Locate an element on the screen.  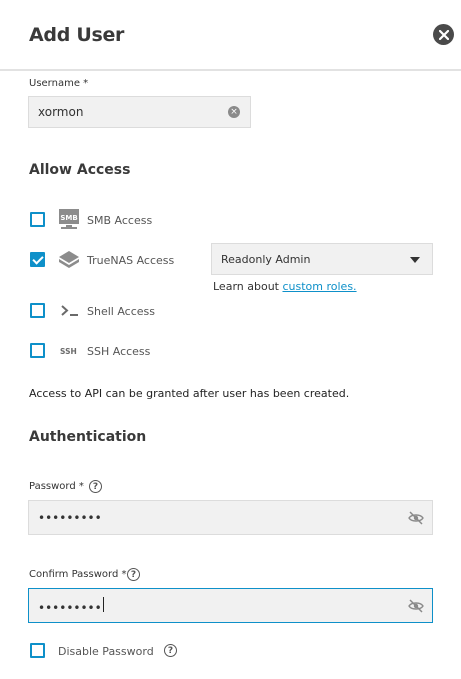
confirm-password-input: ••••••••• is located at coordinates (230, 605).